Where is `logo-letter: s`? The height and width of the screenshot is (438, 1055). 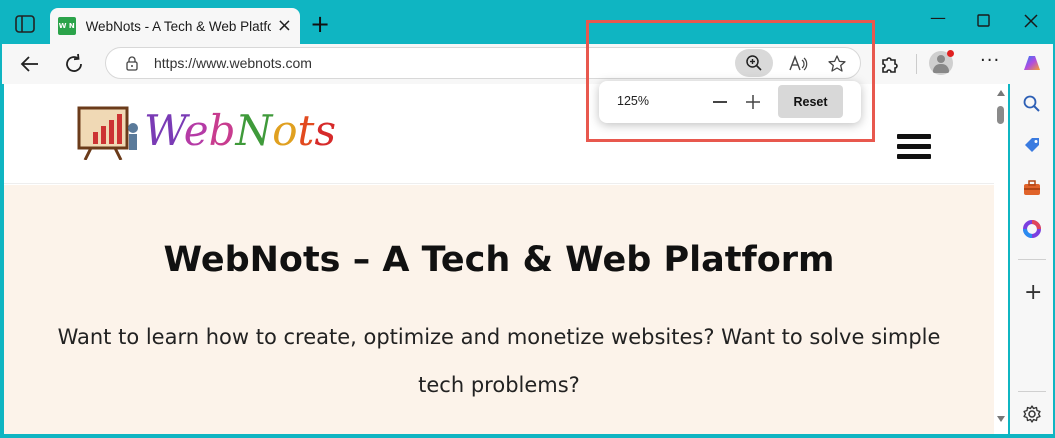
logo-letter: s is located at coordinates (325, 130).